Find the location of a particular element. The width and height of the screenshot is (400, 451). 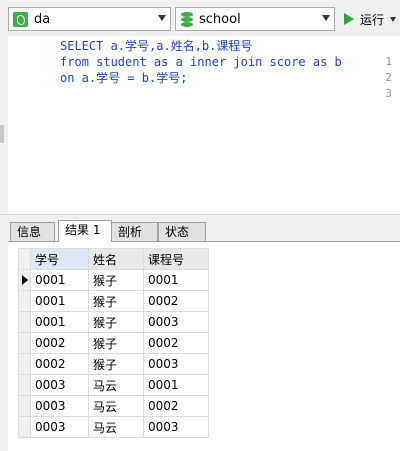

table-row: 0001 猴子 0003 is located at coordinates (113, 322).